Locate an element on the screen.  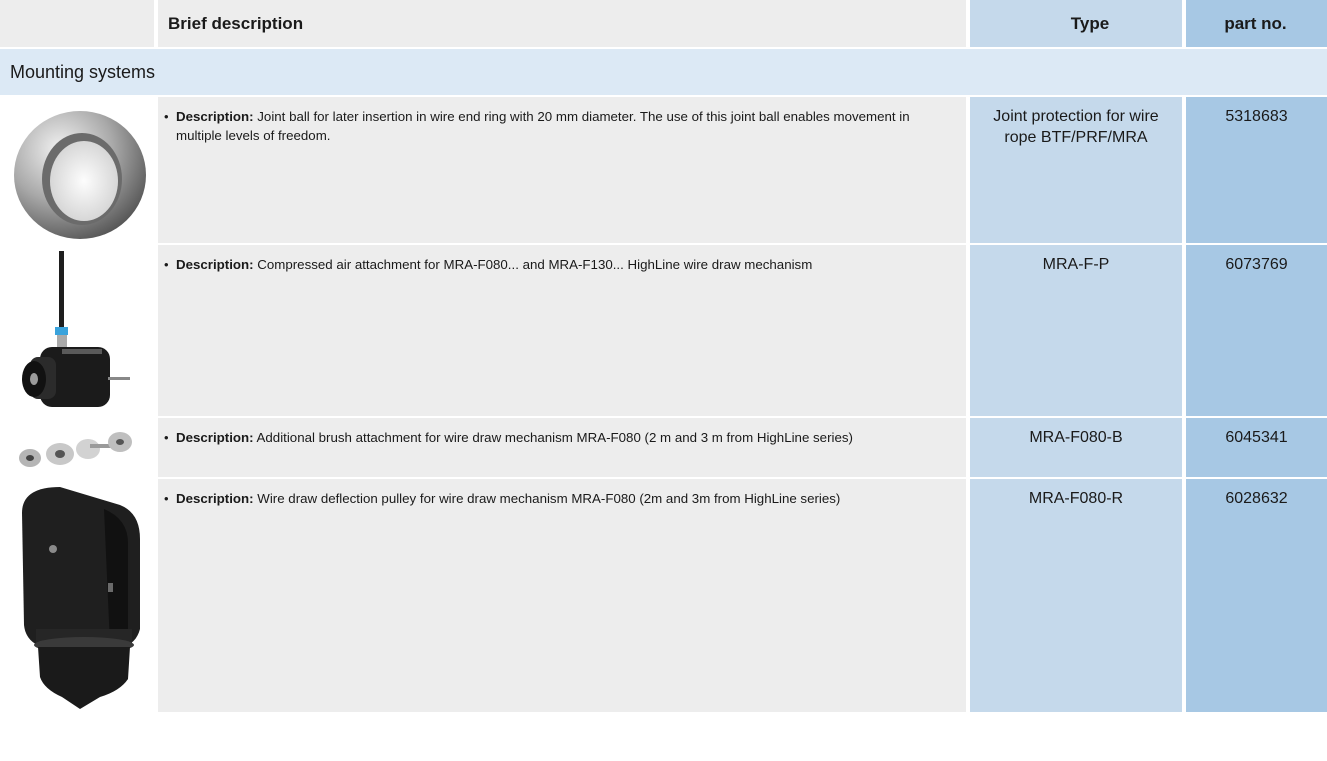
type-value: MRA-F-P is located at coordinates (1076, 264).